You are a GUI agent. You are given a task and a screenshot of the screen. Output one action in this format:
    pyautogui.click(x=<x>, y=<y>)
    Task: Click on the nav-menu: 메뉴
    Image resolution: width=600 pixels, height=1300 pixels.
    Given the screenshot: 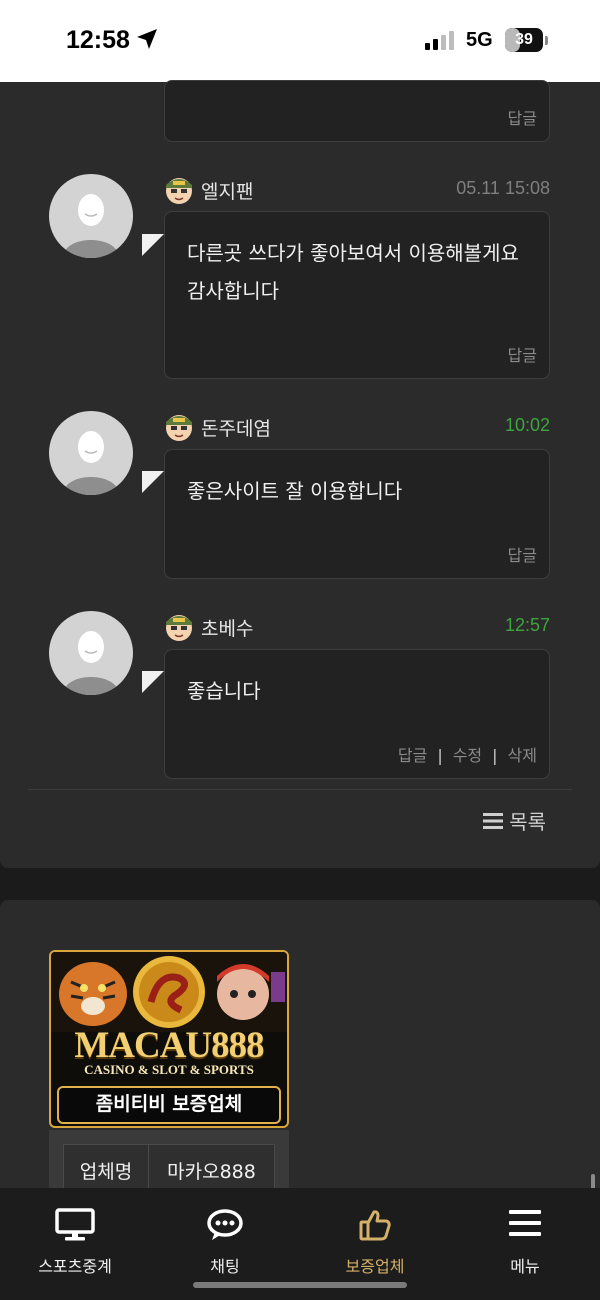 What is the action you would take?
    pyautogui.click(x=525, y=1244)
    